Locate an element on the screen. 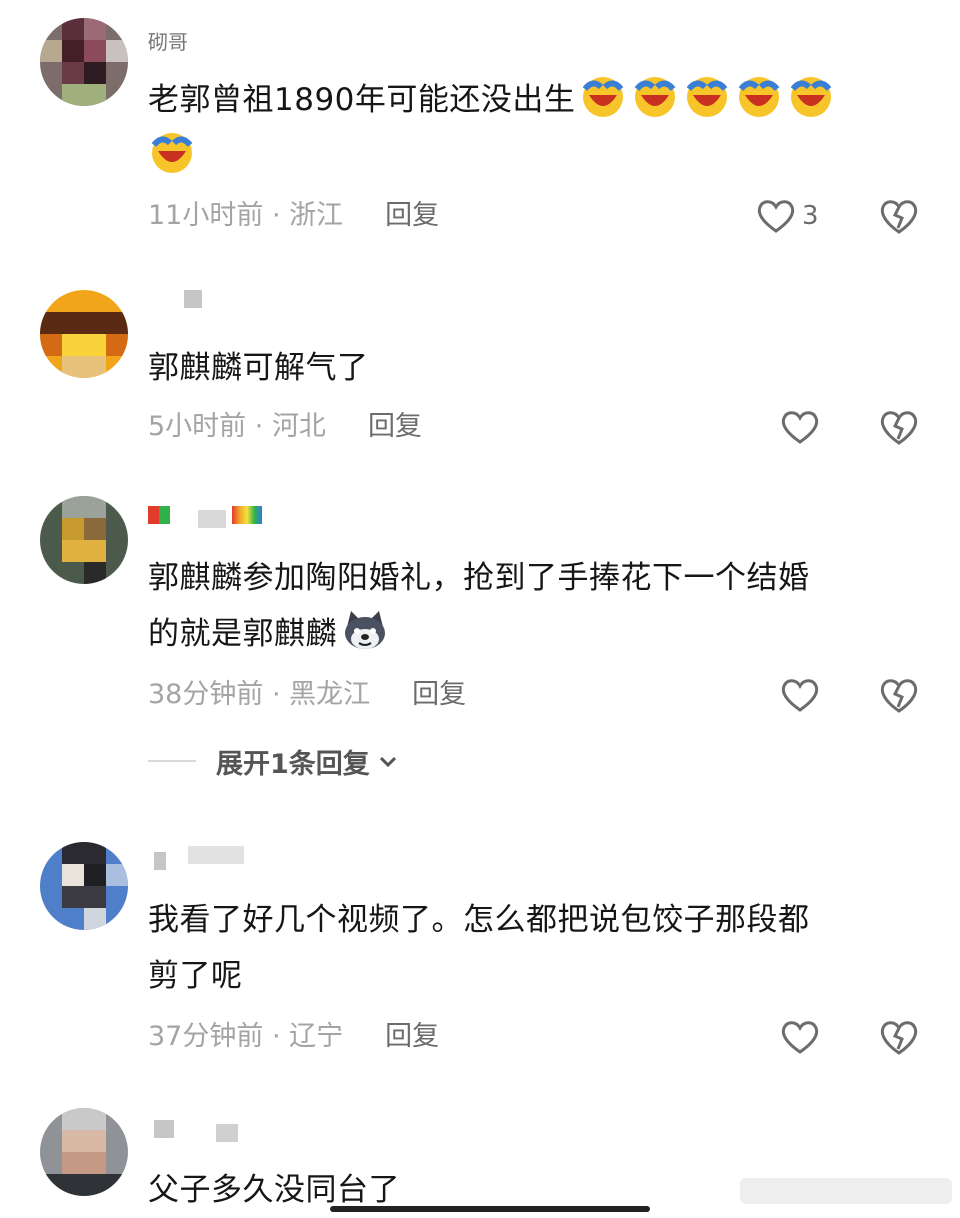  comment-meta: 38分钟前 · 黑龙江 回复 is located at coordinates (307, 695).